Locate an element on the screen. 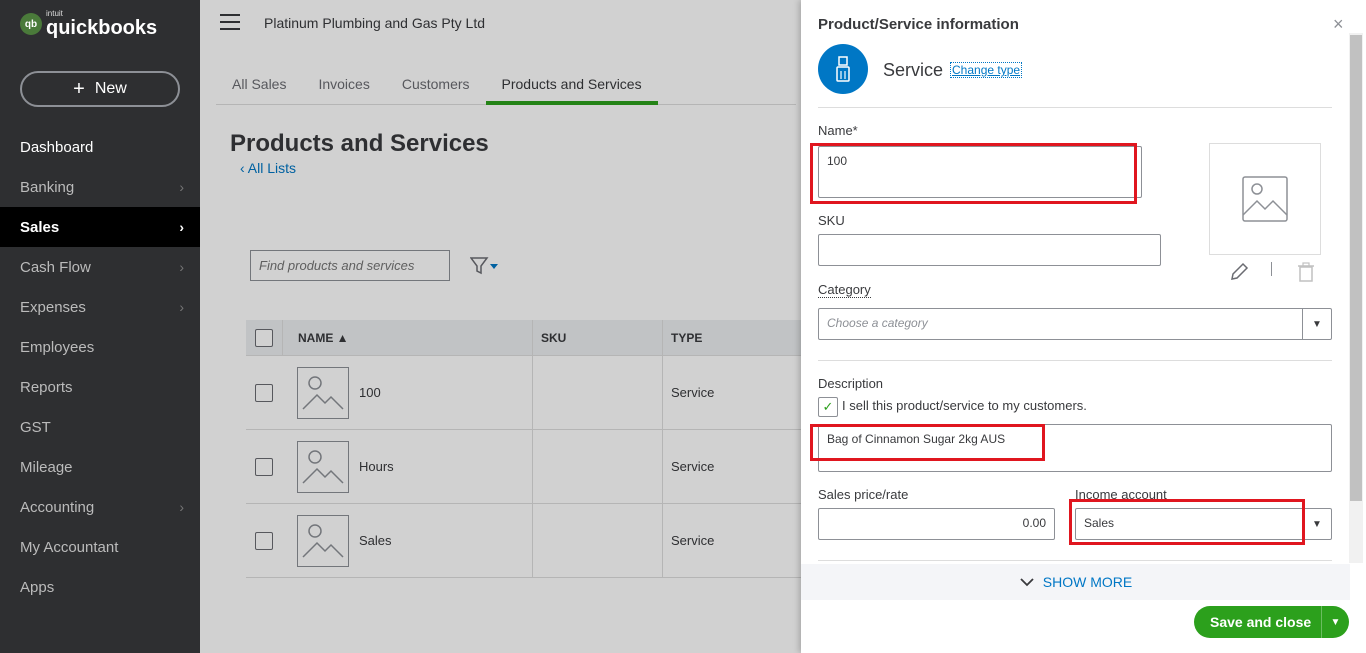 This screenshot has height=653, width=1366. sidebar-item-label: Apps is located at coordinates (37, 587).